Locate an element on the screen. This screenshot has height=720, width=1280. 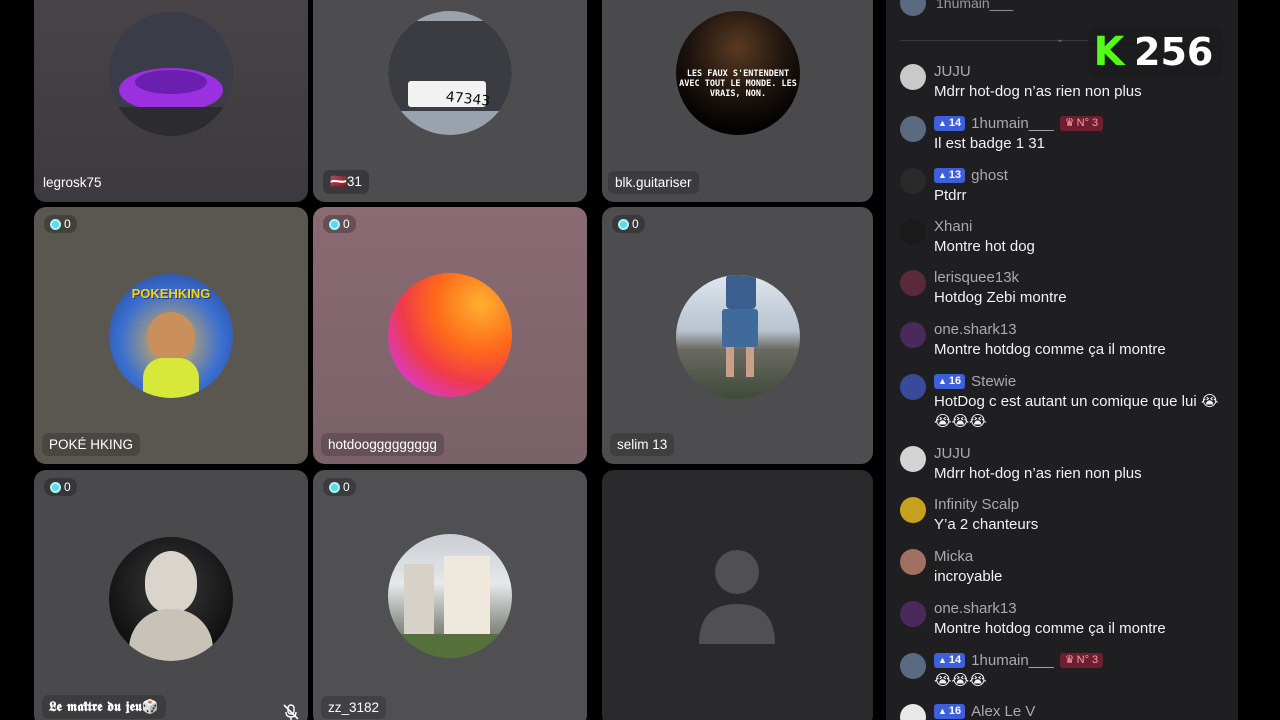
level-badge: ▲ 16 is located at coordinates (950, 711).